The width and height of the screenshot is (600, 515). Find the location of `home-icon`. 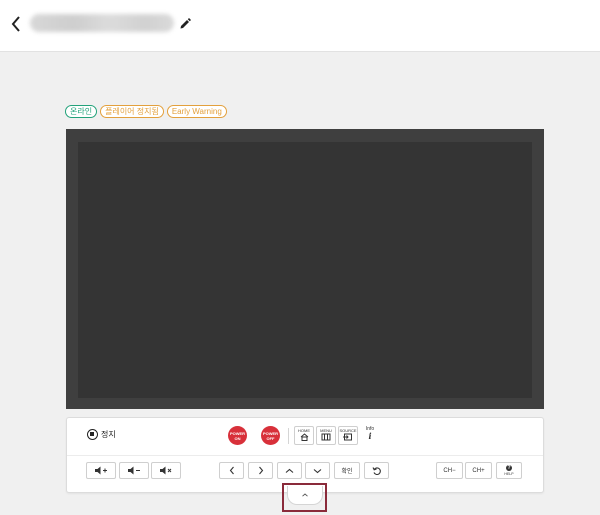

home-icon is located at coordinates (304, 437).